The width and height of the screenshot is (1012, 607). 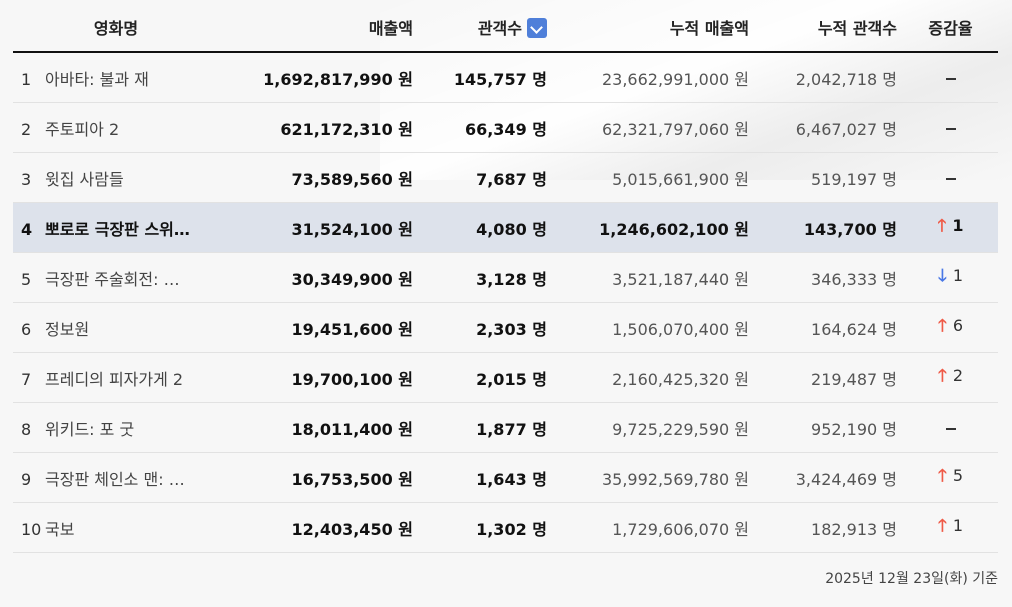 I want to click on cell-audience: 2,015 명, so click(x=486, y=377).